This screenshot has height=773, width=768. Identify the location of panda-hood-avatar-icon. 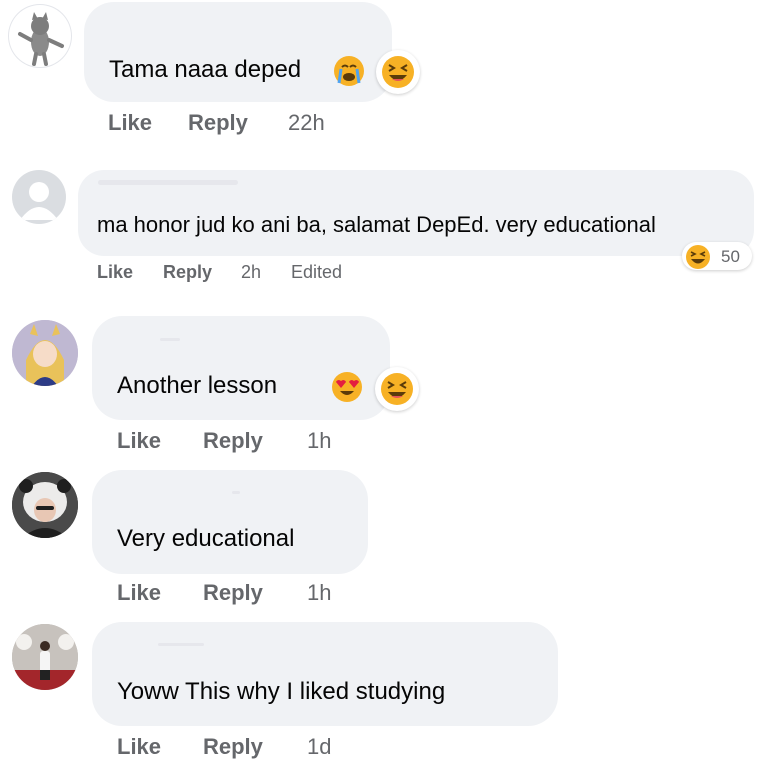
(45, 505).